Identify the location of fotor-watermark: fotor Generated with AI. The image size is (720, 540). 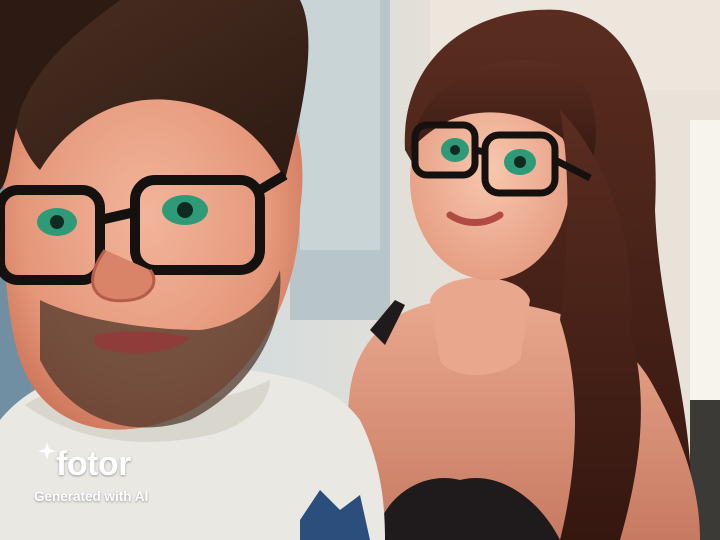
(117, 476).